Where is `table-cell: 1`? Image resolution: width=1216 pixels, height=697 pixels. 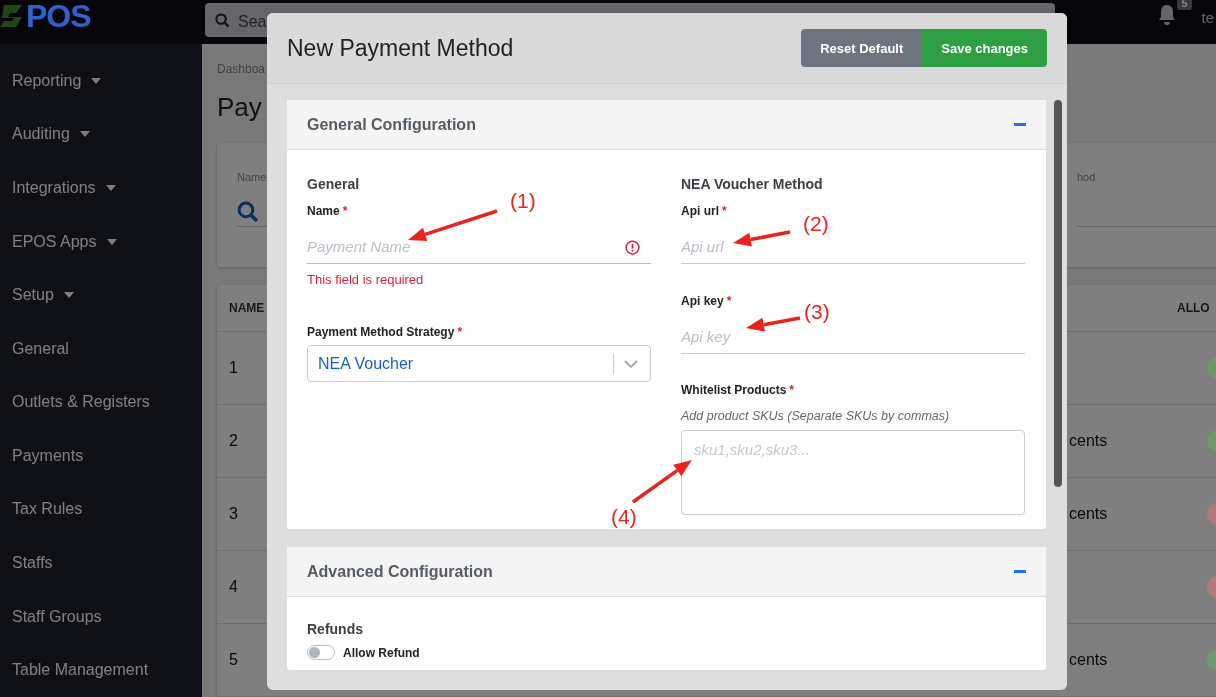 table-cell: 1 is located at coordinates (233, 368).